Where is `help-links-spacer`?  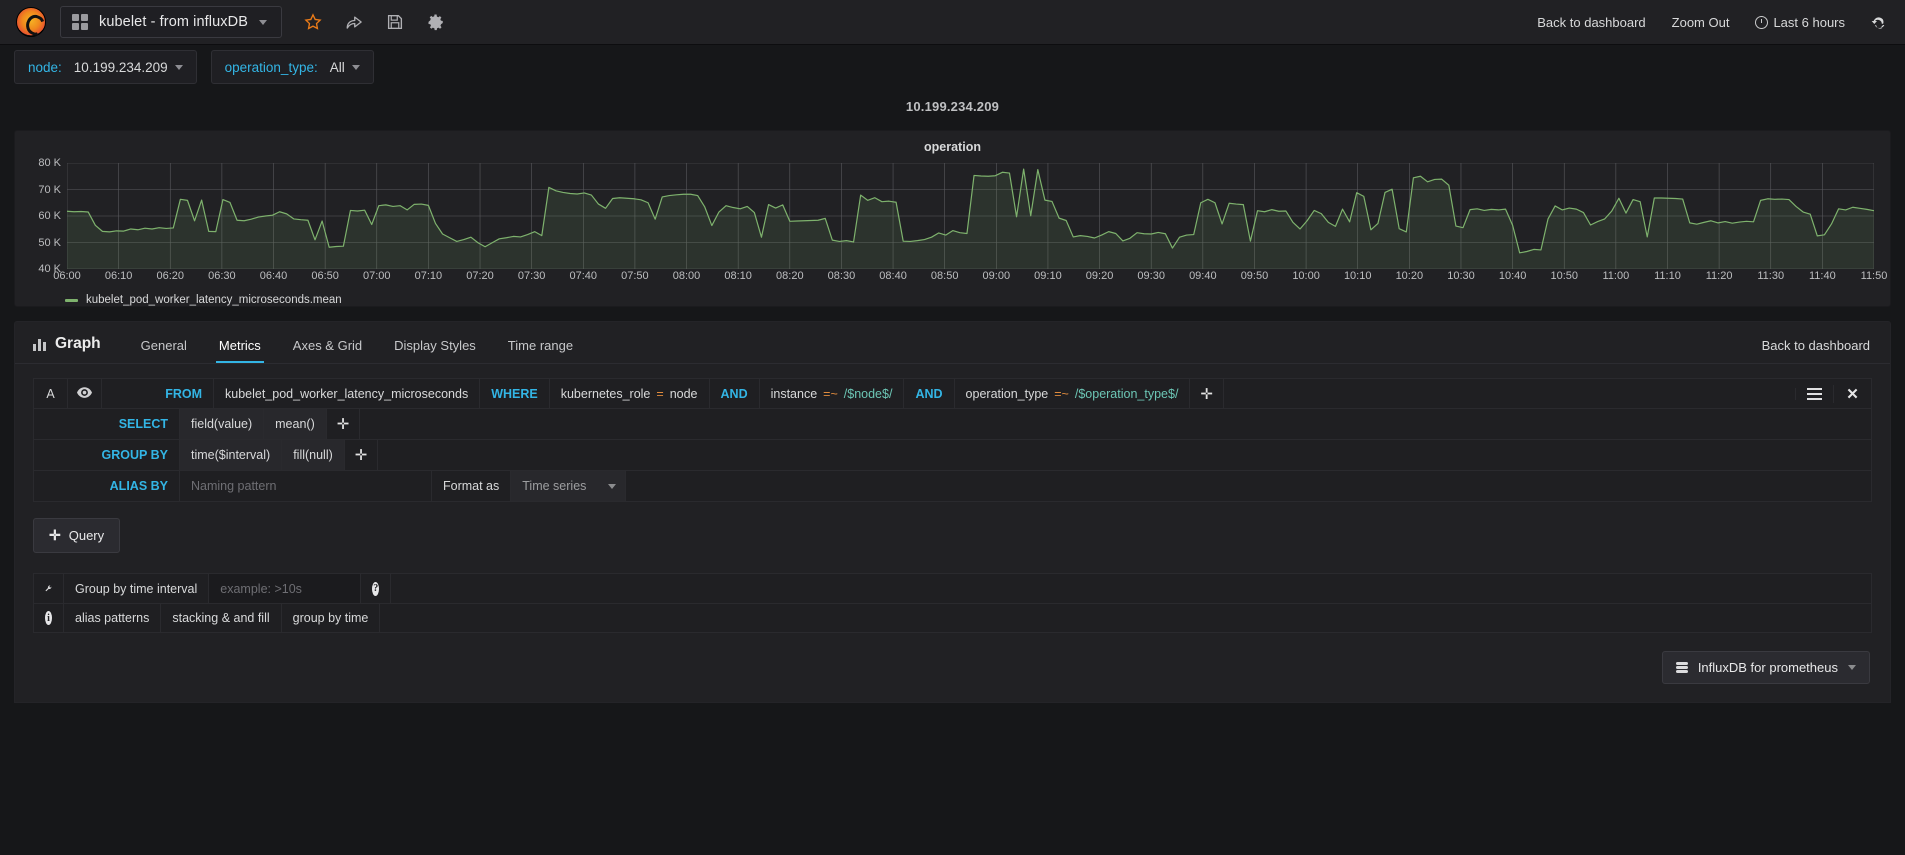 help-links-spacer is located at coordinates (1125, 618).